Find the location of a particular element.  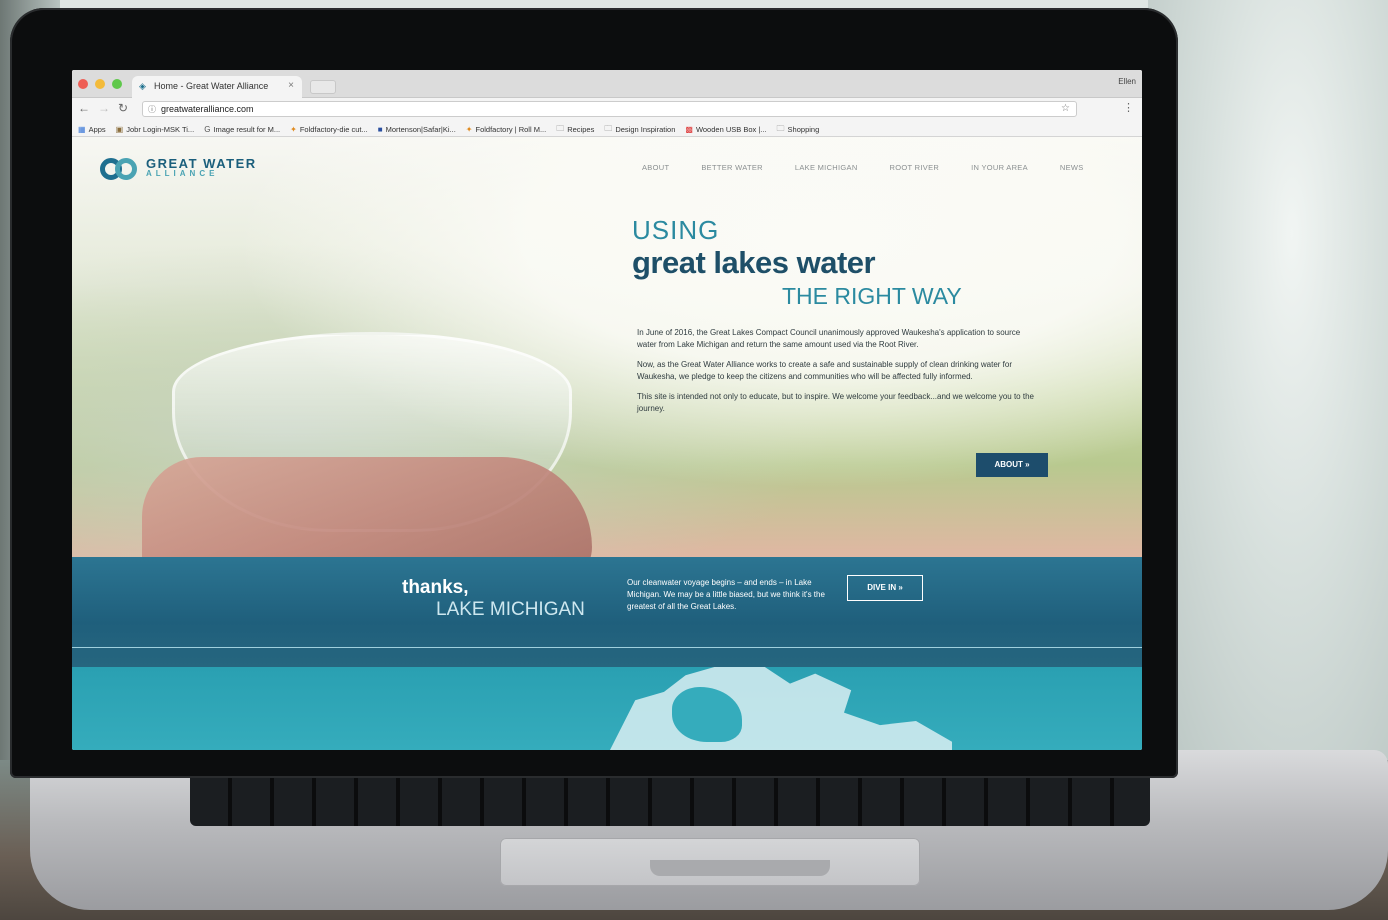

great-lakes-map is located at coordinates (607, 708).